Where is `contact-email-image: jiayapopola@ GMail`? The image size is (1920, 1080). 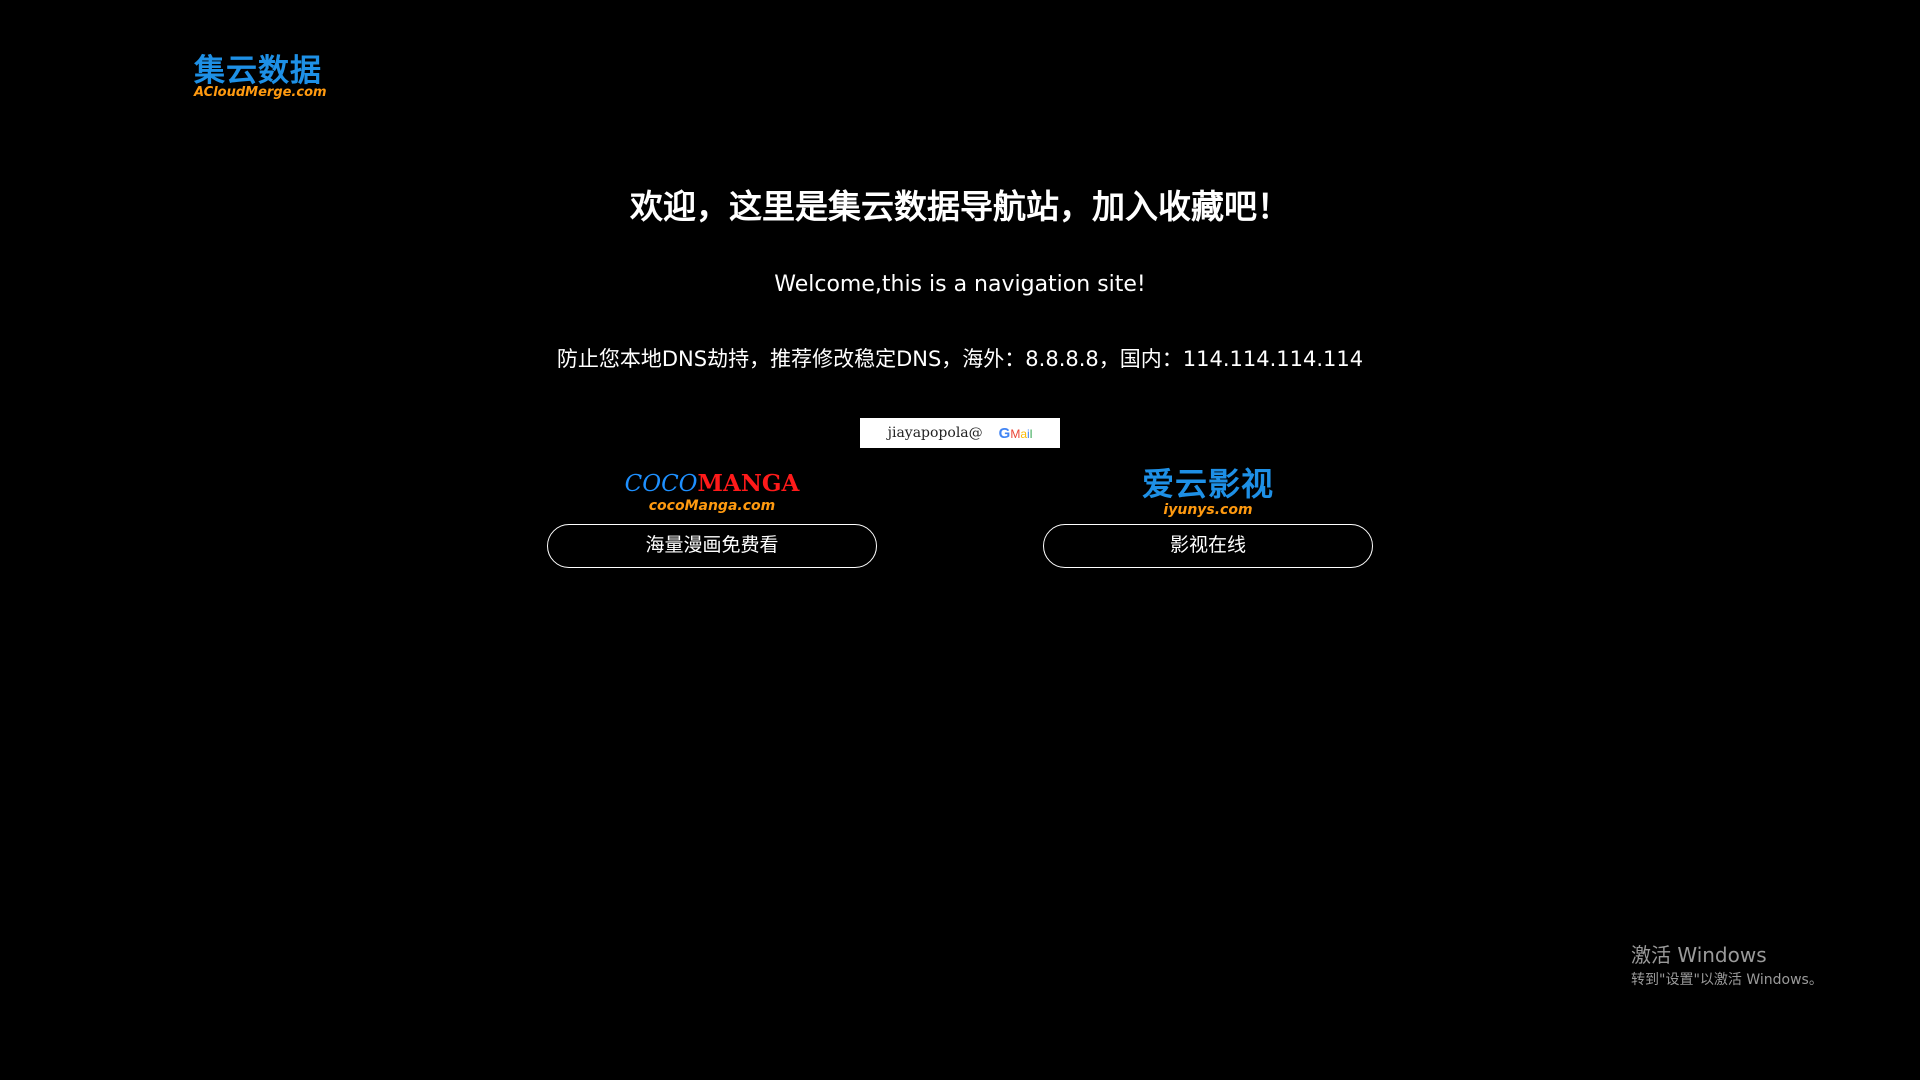 contact-email-image: jiayapopola@ GMail is located at coordinates (960, 433).